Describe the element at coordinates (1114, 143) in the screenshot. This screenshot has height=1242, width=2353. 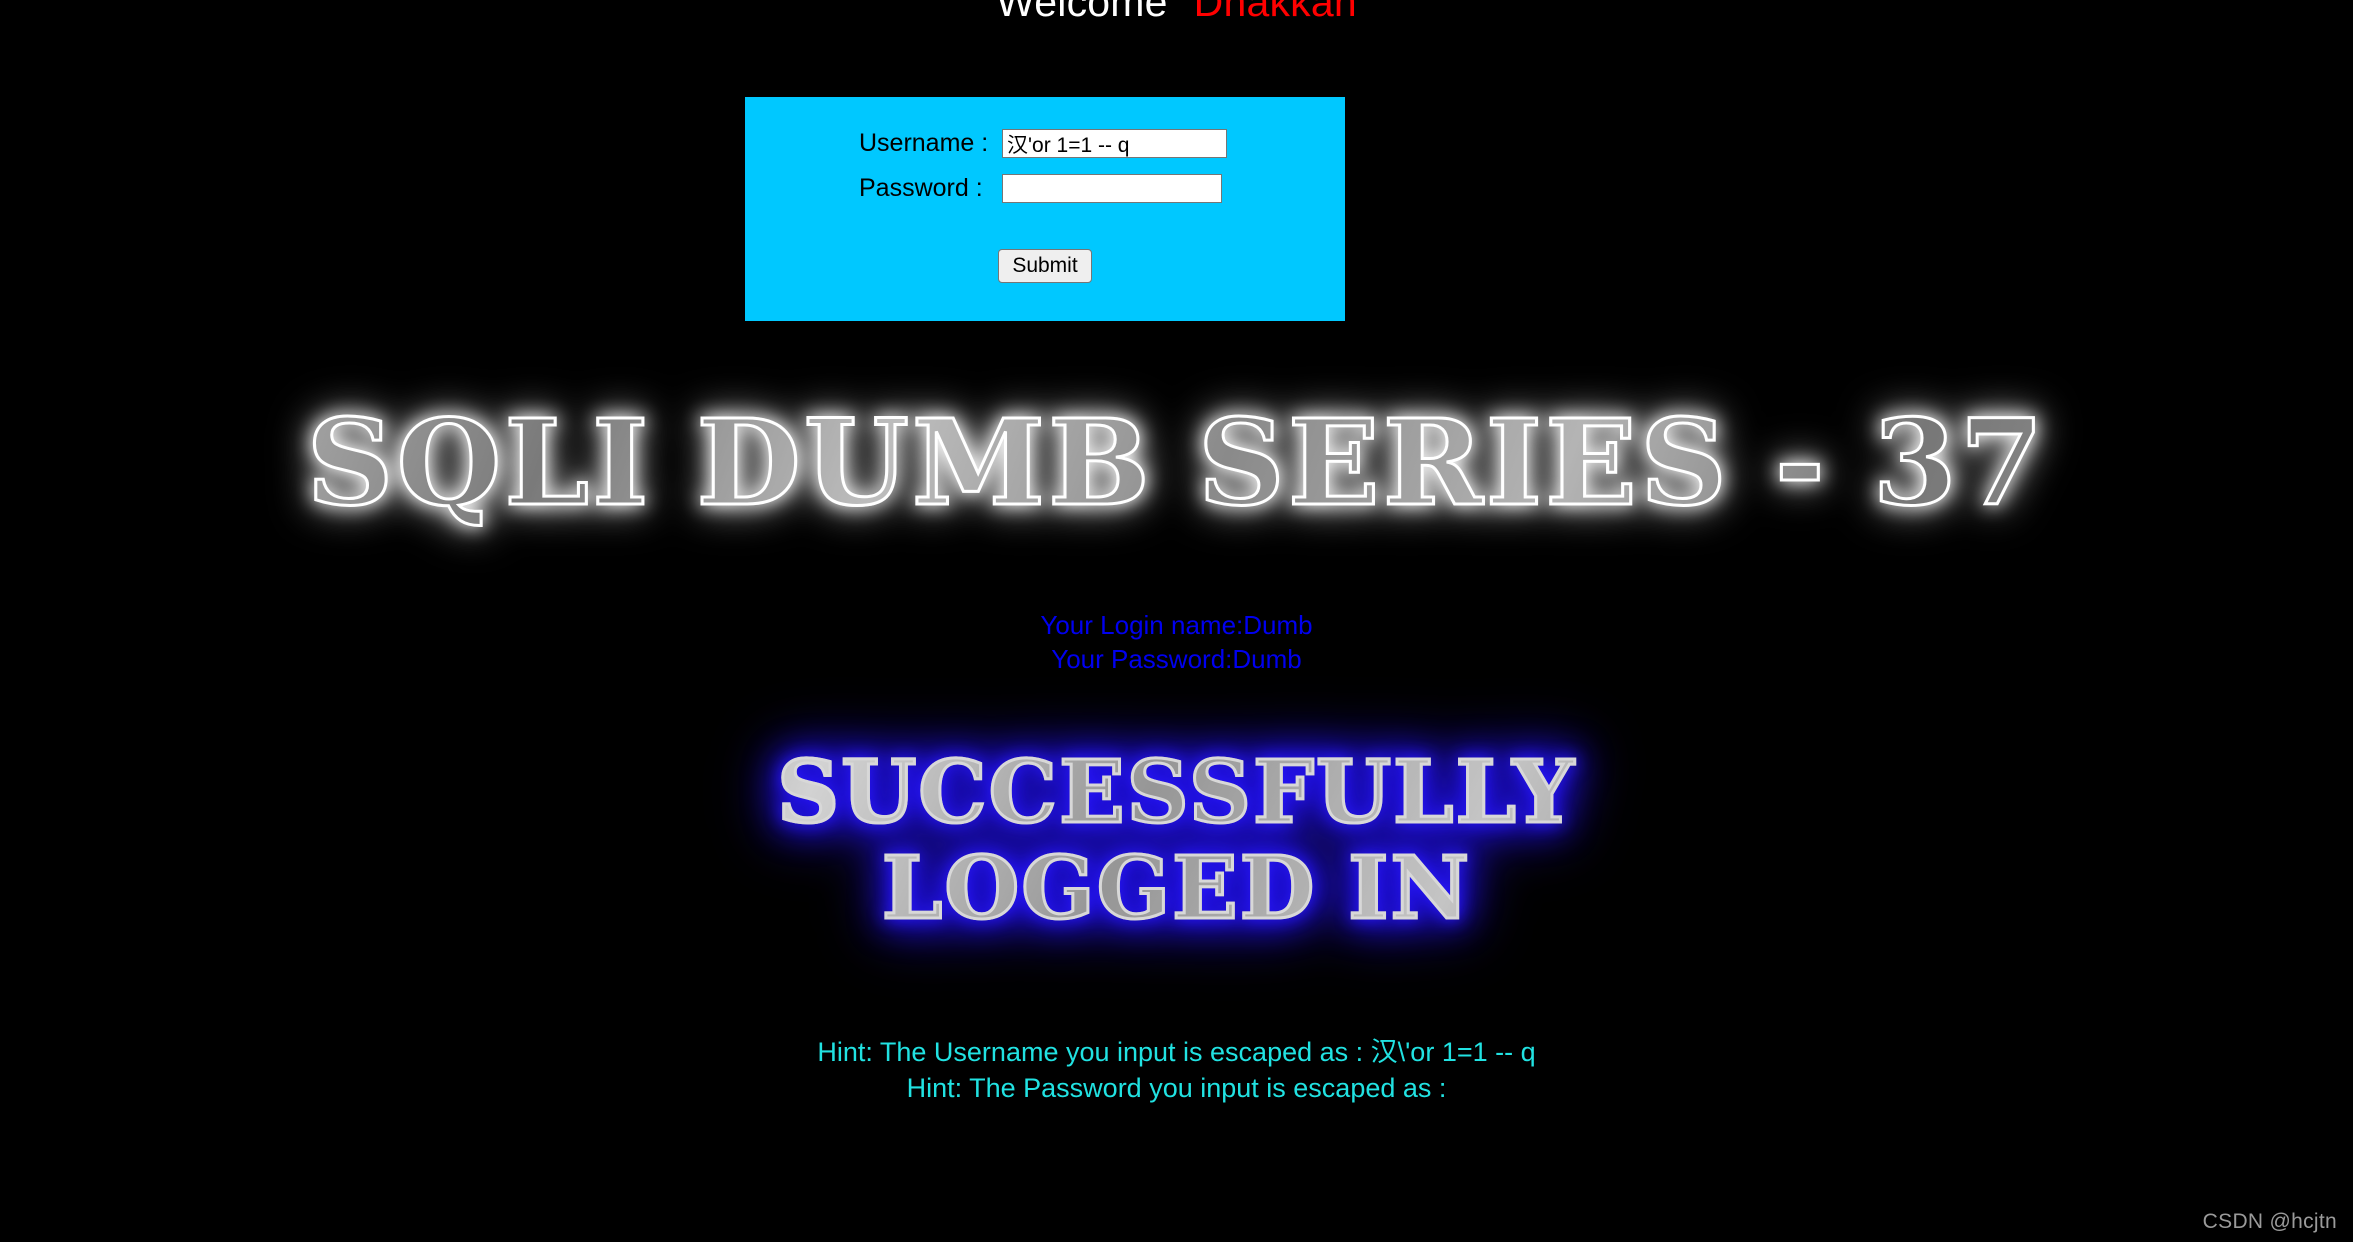
I see `username-input` at that location.